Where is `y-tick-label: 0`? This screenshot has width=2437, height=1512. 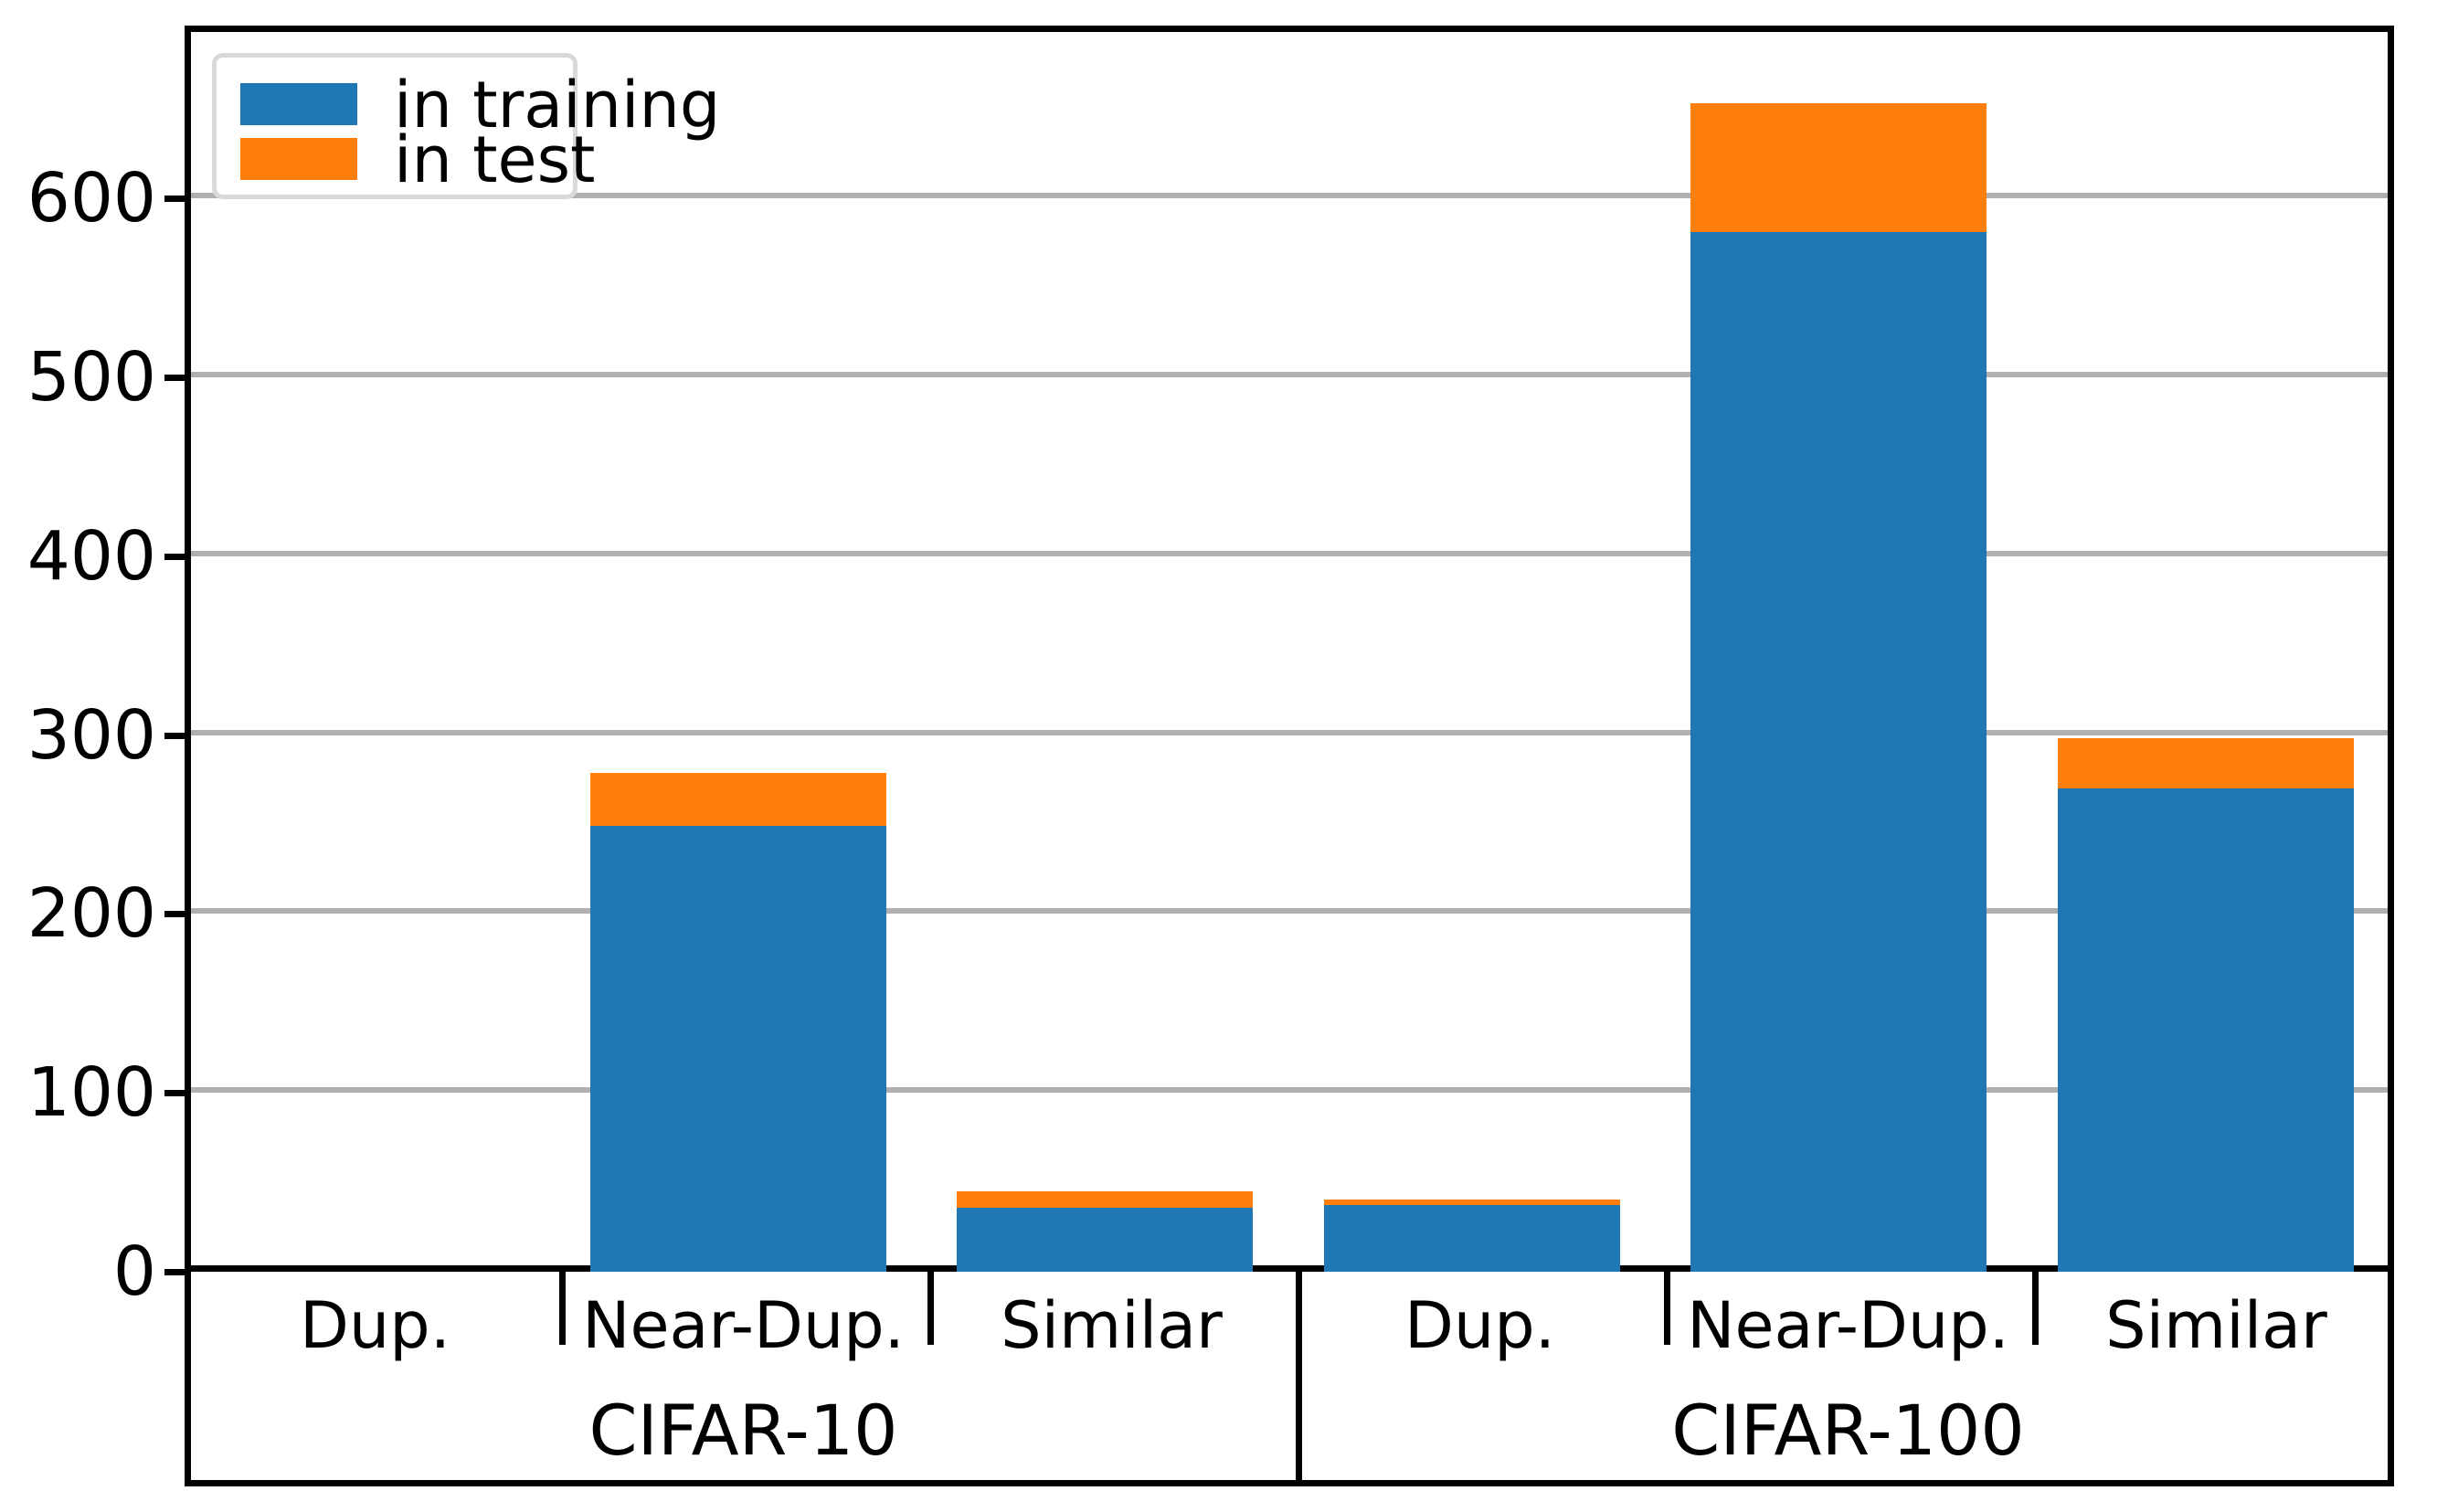 y-tick-label: 0 is located at coordinates (134, 1271).